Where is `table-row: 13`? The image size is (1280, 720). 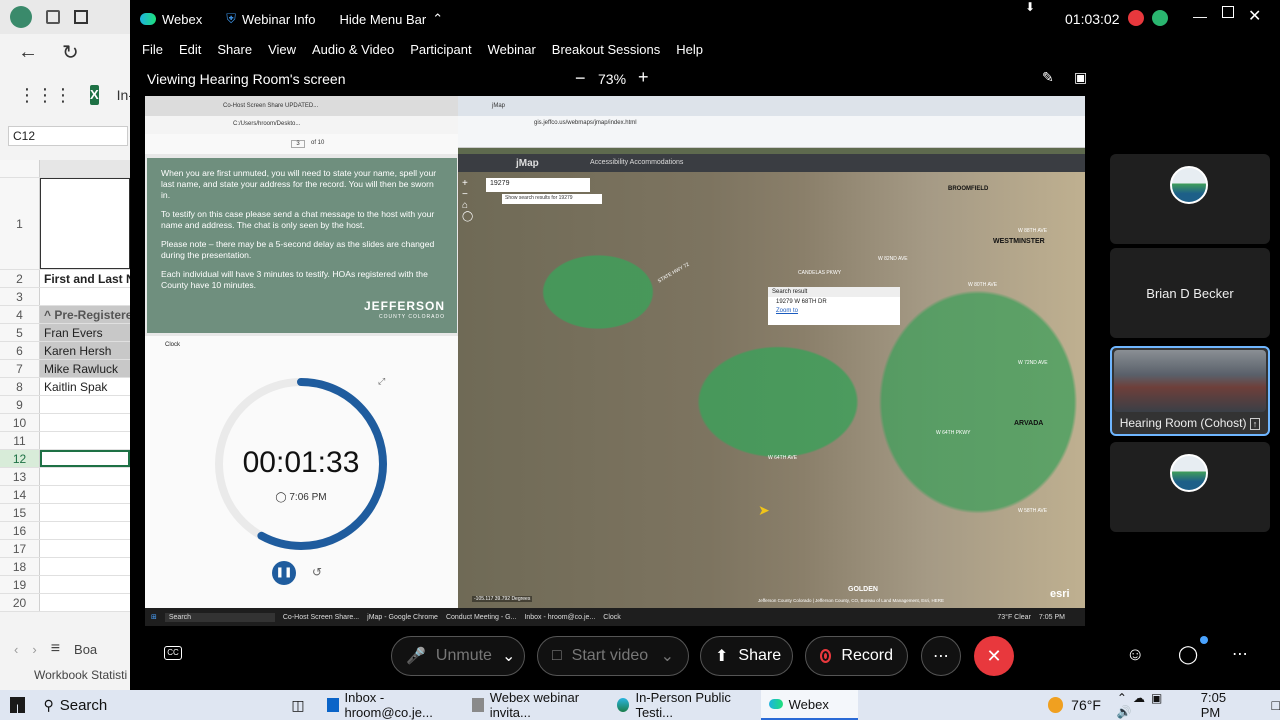
table-row: 13 is located at coordinates (65, 477).